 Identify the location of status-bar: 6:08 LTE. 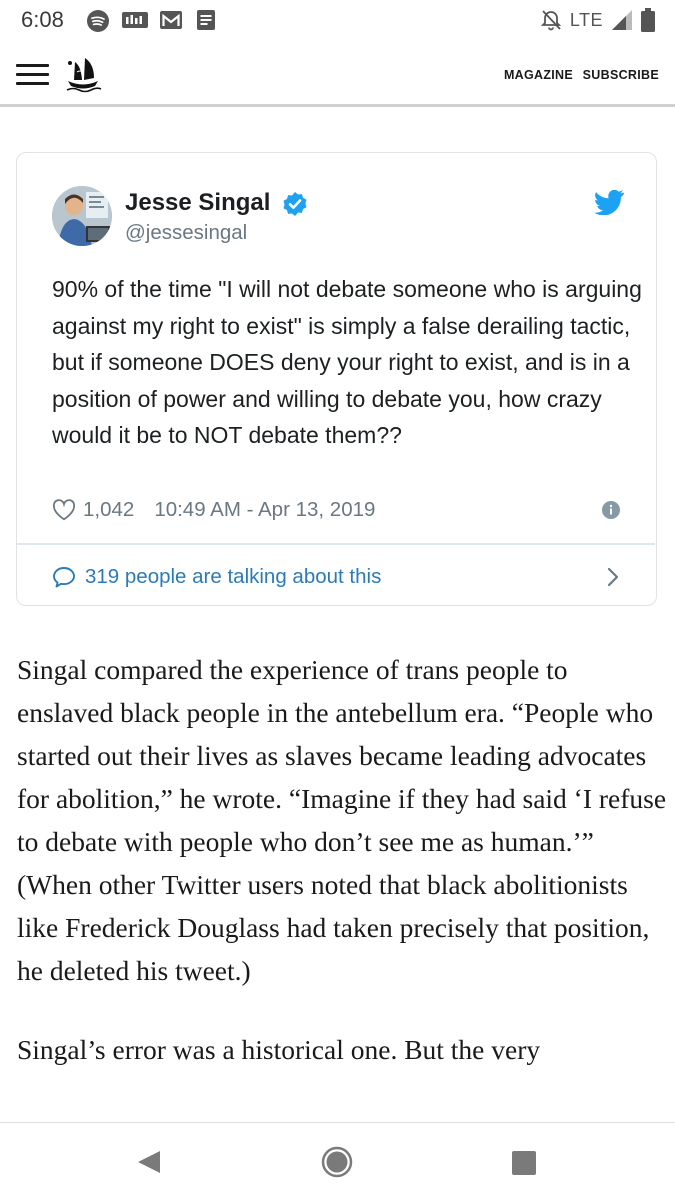
(337, 20).